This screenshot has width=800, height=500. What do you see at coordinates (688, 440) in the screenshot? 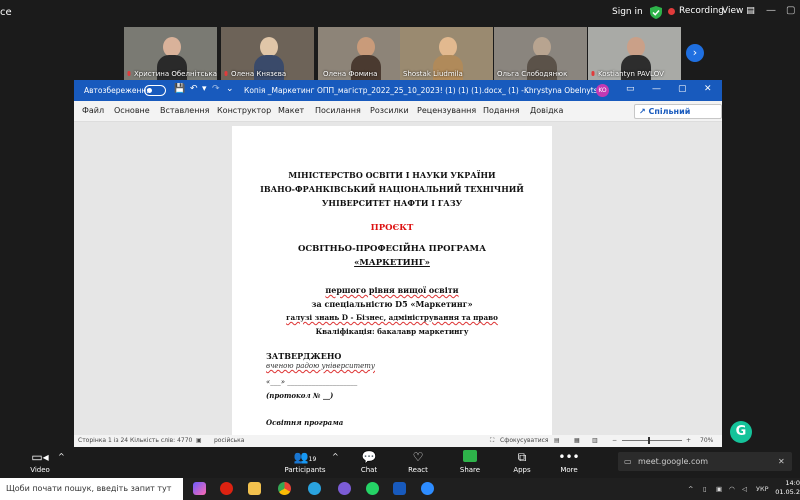
I see `zoom-in-icon: +` at bounding box center [688, 440].